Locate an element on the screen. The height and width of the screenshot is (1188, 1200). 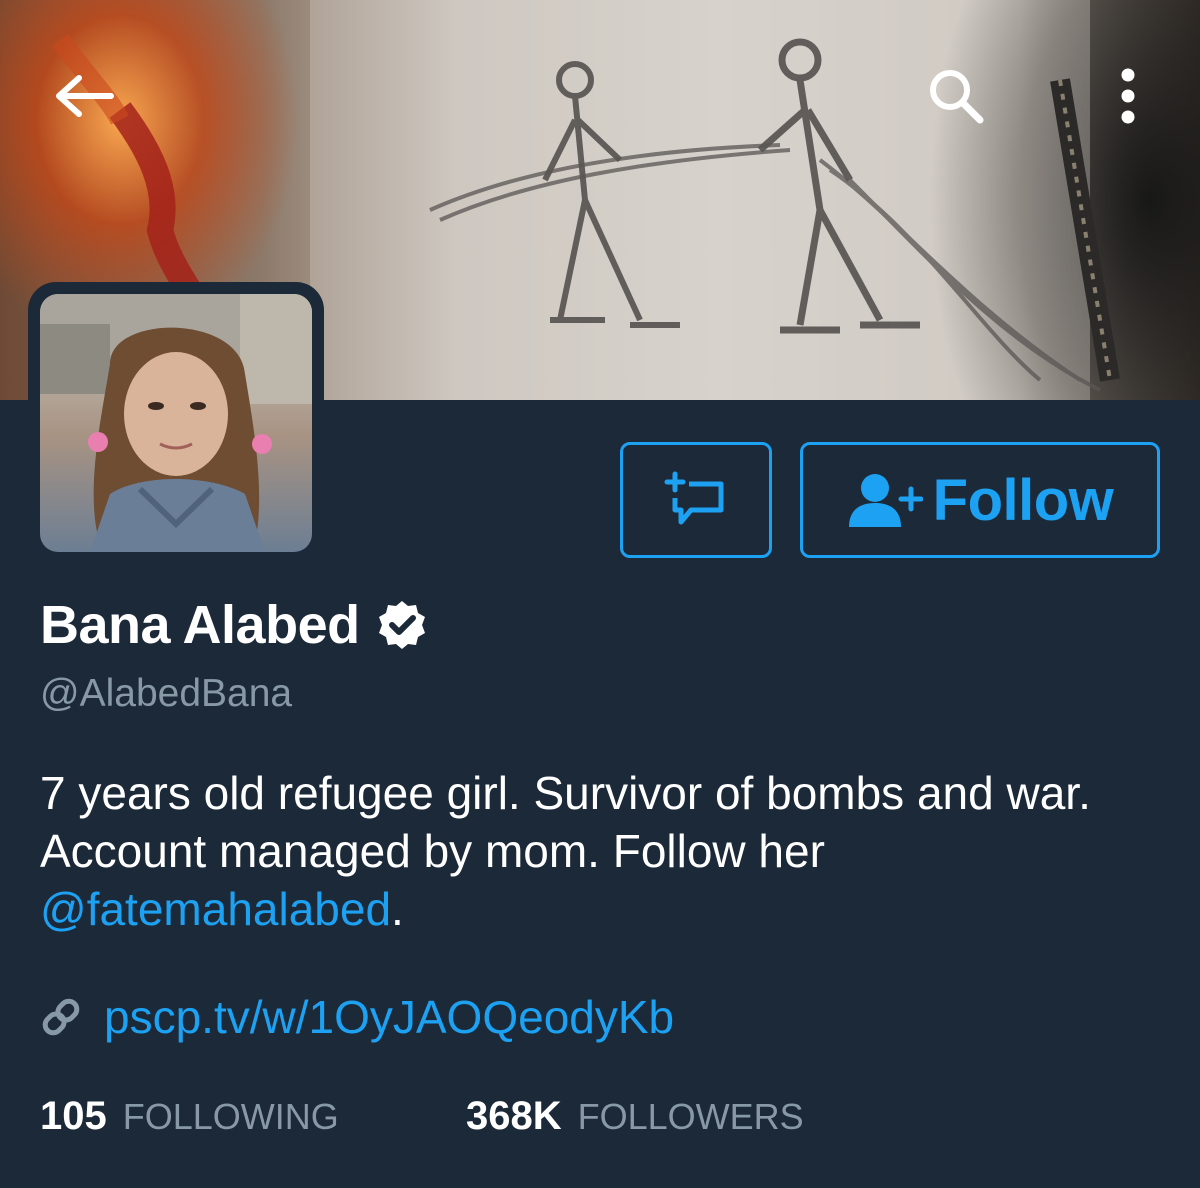
search-icon is located at coordinates (957, 97).